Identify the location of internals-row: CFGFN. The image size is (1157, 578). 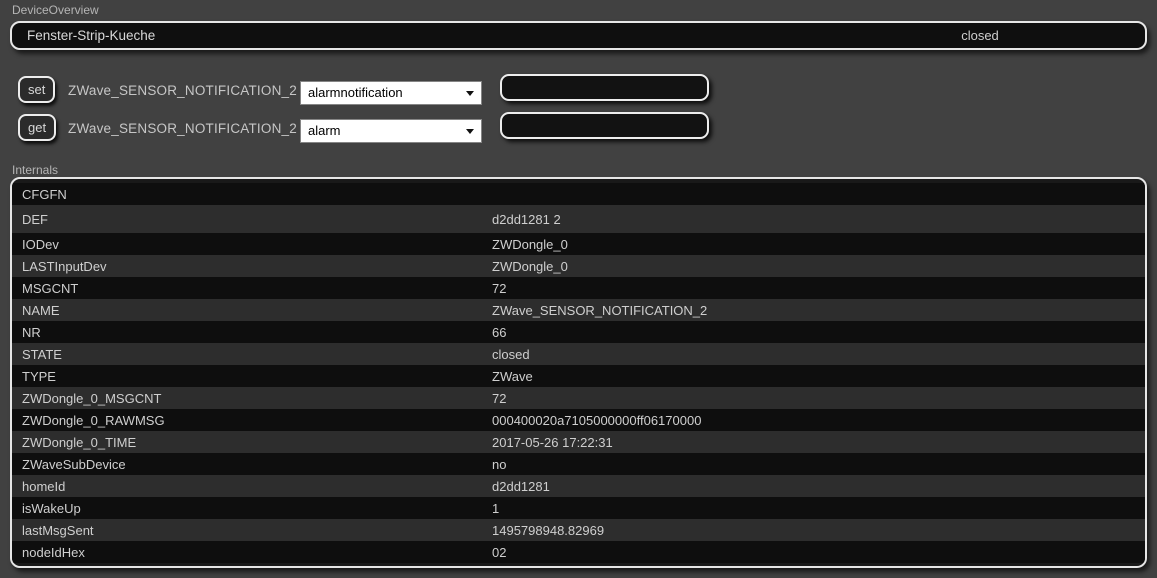
(578, 194).